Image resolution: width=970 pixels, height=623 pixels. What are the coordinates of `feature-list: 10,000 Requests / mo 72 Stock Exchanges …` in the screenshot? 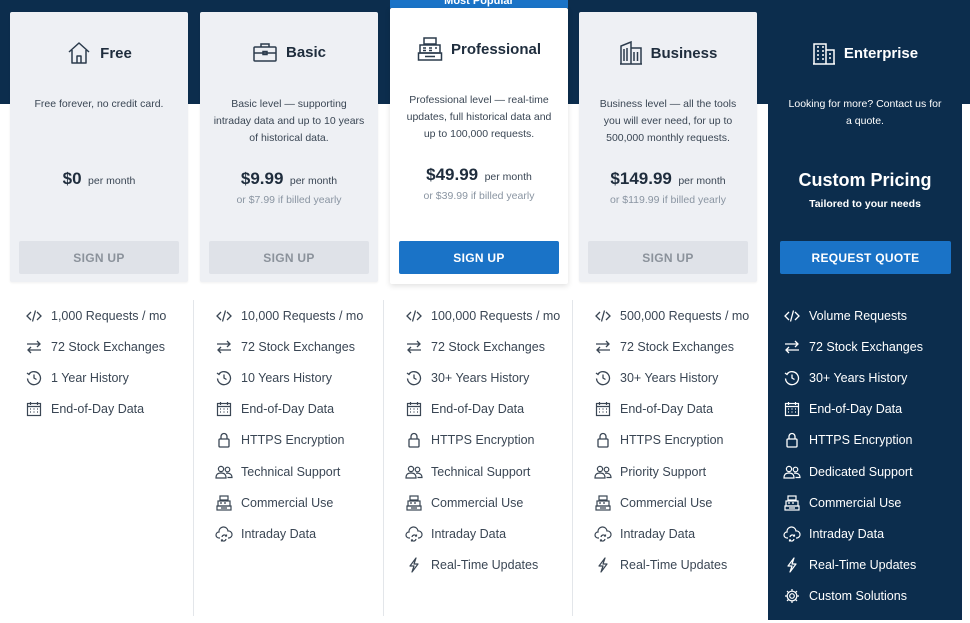 It's located at (289, 425).